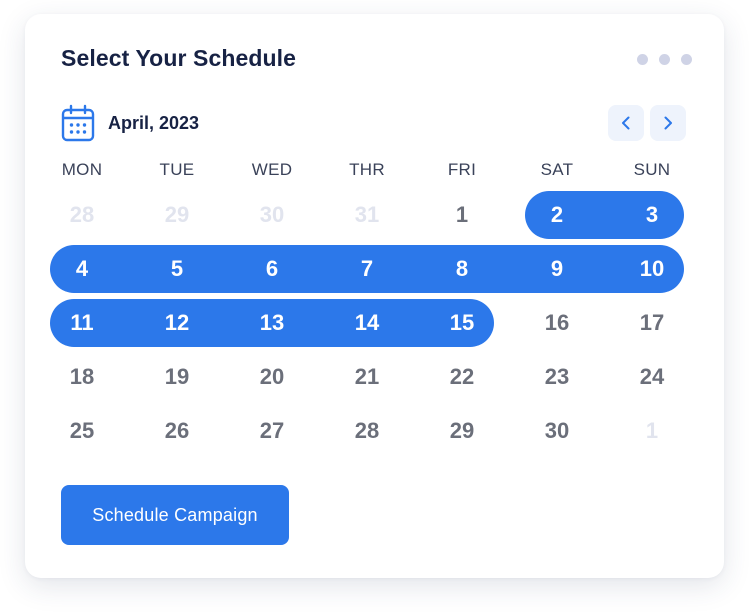 The height and width of the screenshot is (613, 749). I want to click on calendar-day: 21, so click(367, 377).